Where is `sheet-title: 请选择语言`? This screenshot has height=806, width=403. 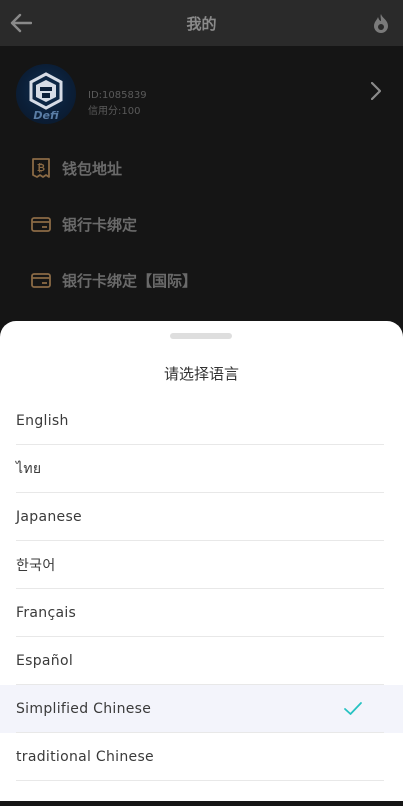 sheet-title: 请选择语言 is located at coordinates (201, 374).